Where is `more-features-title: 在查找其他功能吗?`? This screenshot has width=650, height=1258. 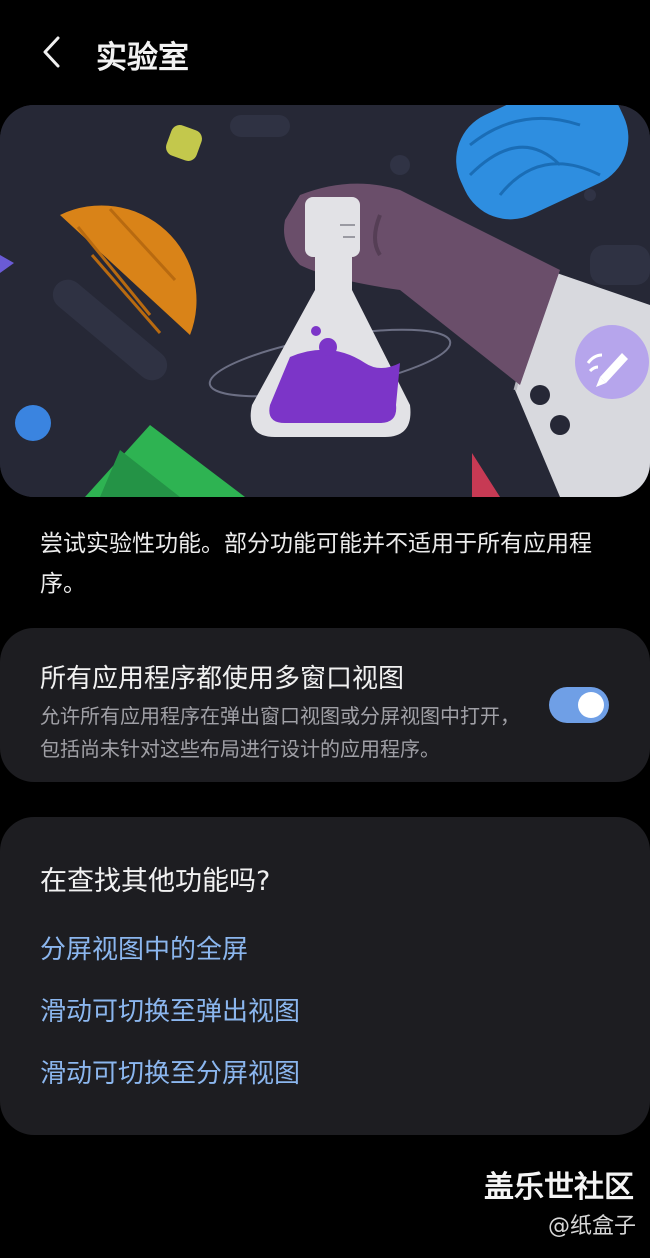
more-features-title: 在查找其他功能吗? is located at coordinates (155, 881).